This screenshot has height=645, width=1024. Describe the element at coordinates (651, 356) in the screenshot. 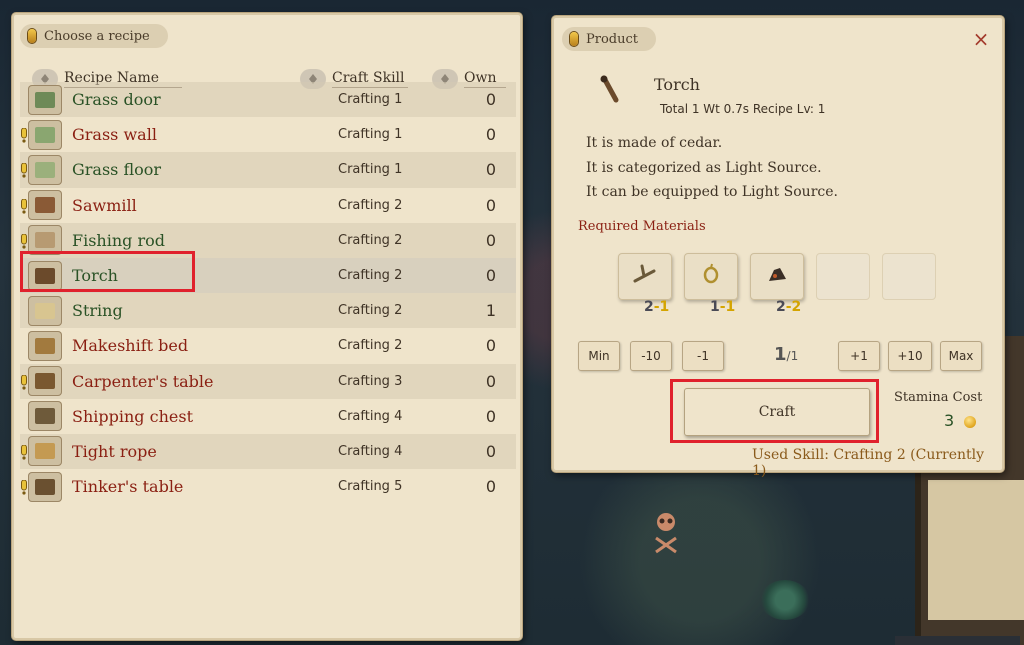

I see `quantity-minus10-button: -10` at that location.